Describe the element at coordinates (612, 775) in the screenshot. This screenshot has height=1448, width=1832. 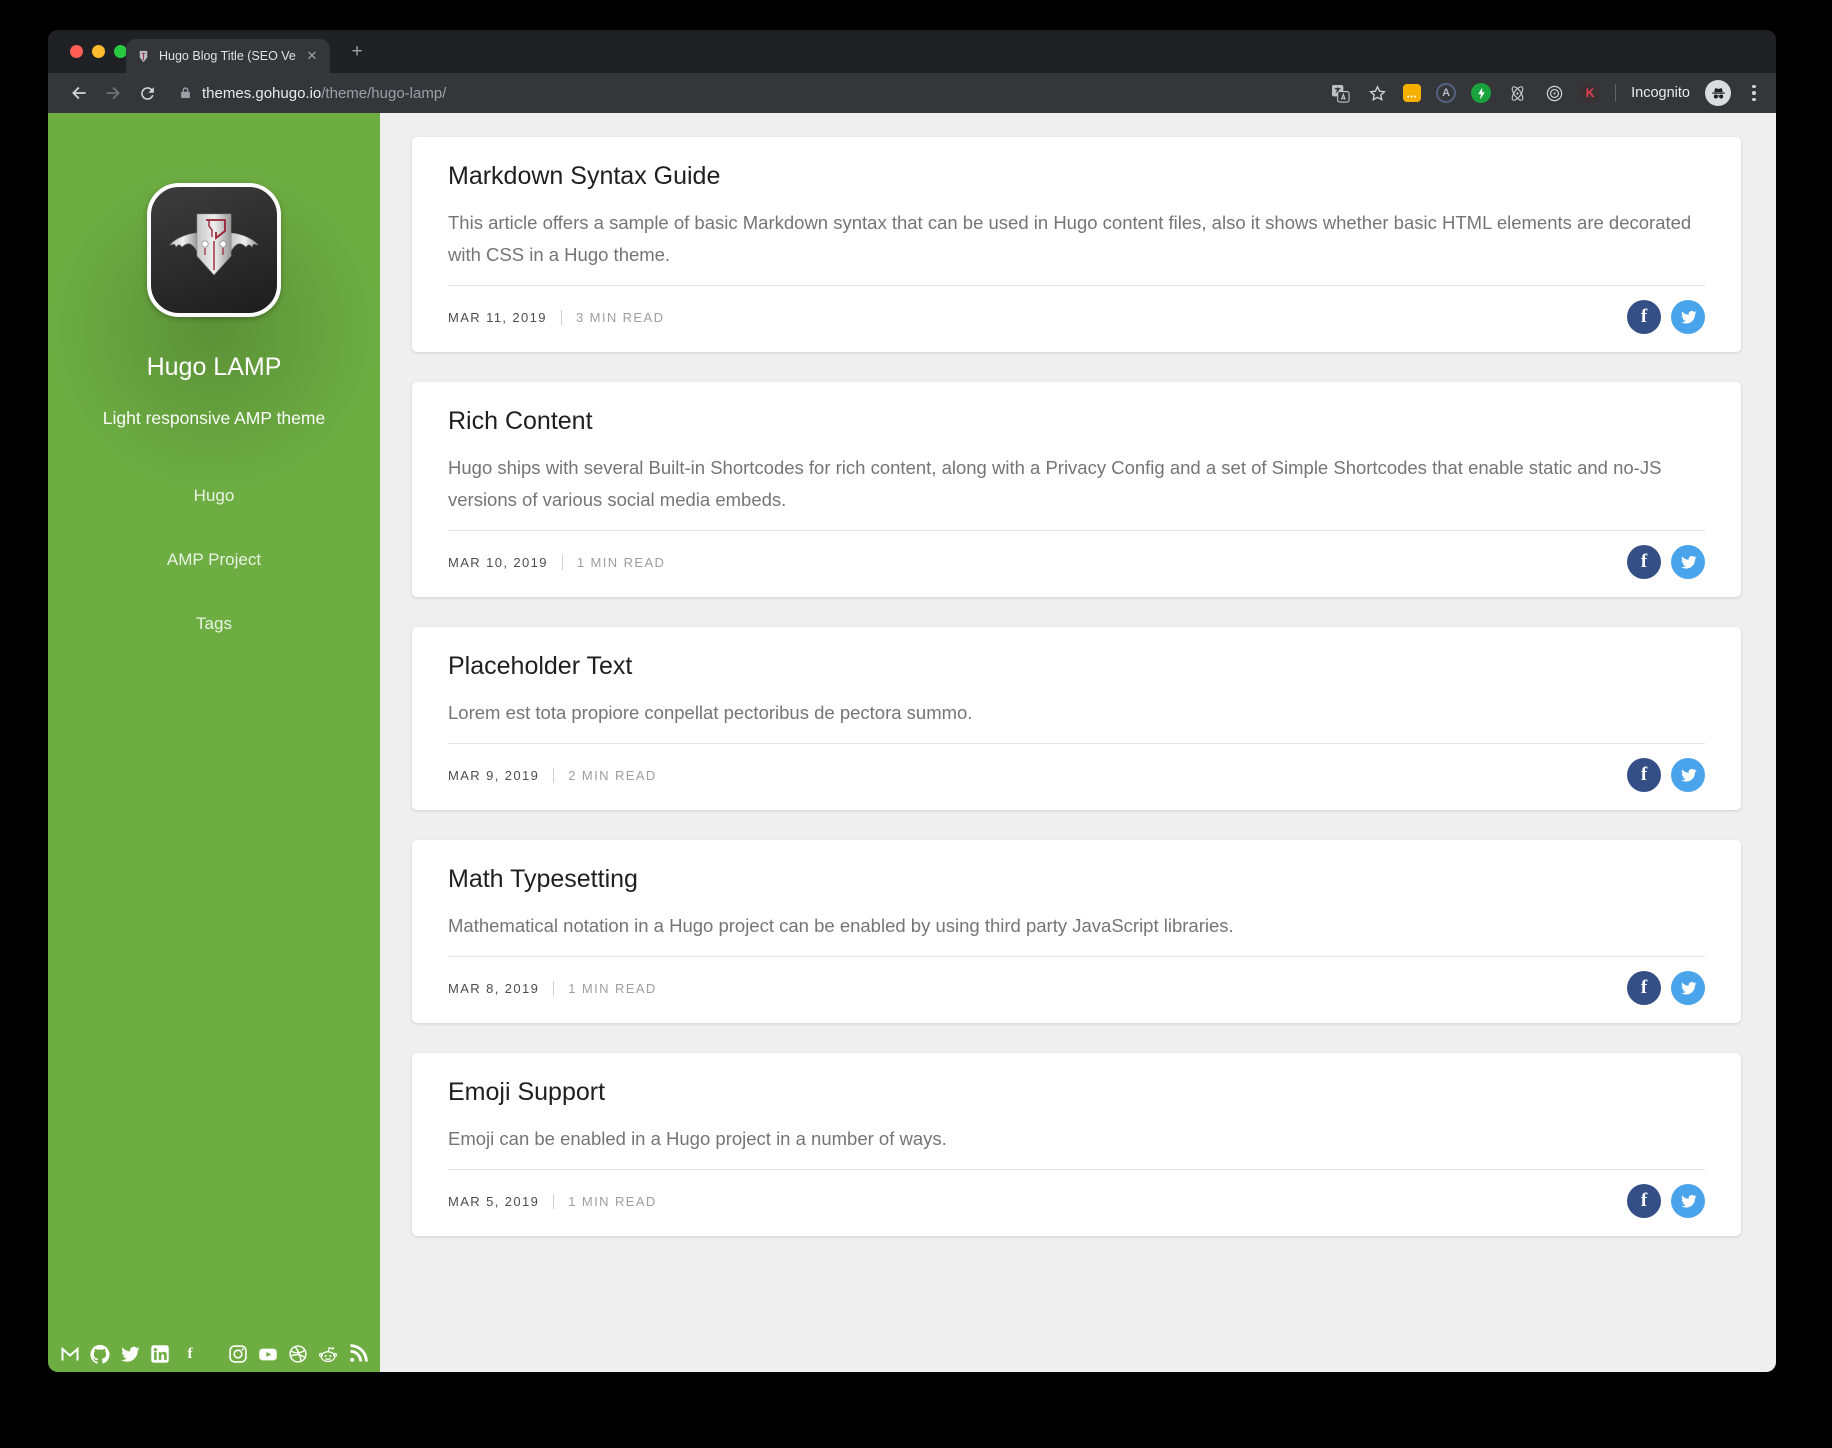
I see `post-read-time: 2 MIN READ` at that location.